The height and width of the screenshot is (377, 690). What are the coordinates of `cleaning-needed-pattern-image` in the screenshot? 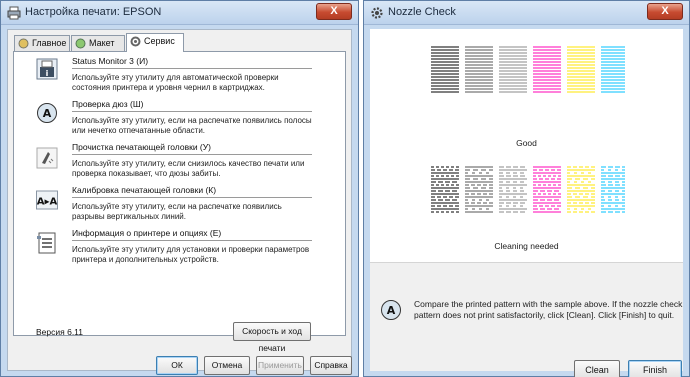 It's located at (528, 189).